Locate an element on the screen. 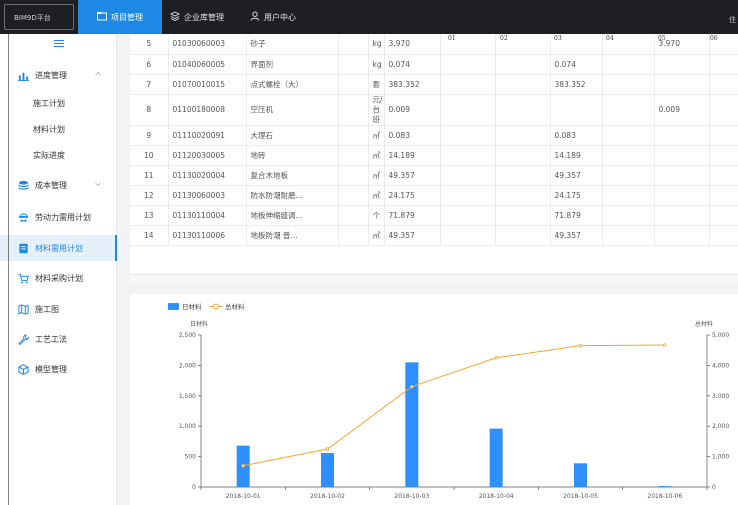 The image size is (738, 505). user-name-text: 住 is located at coordinates (732, 20).